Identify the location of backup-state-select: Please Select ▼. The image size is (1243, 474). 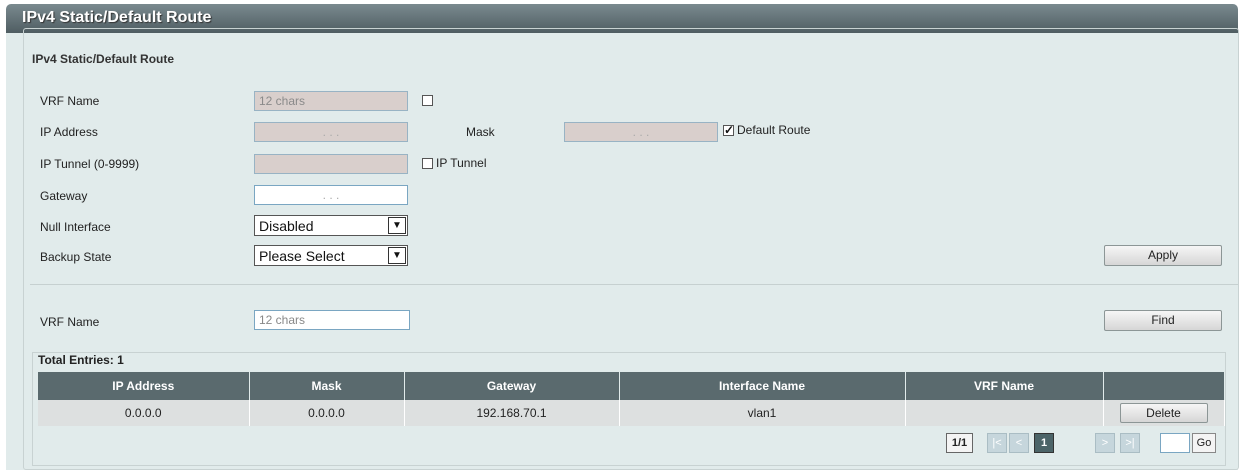
(331, 255).